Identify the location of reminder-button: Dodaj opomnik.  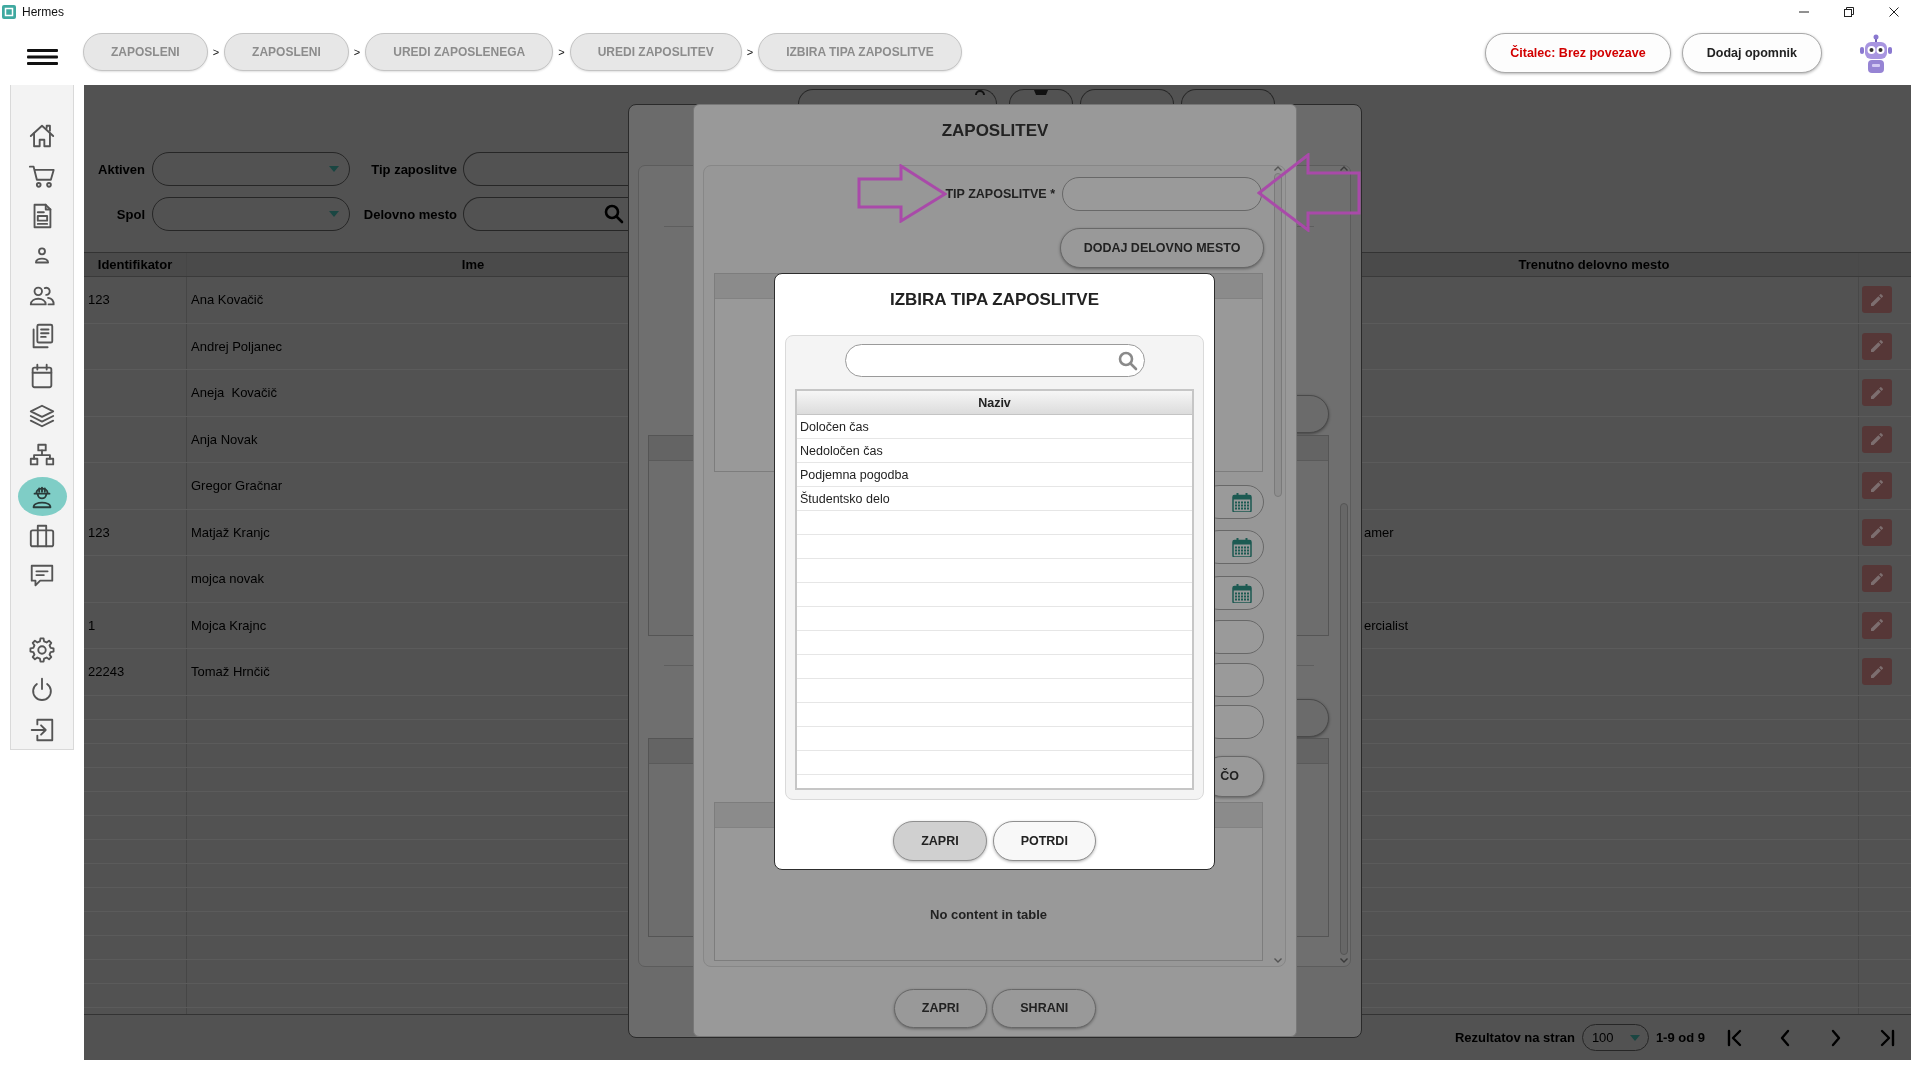
(1751, 53).